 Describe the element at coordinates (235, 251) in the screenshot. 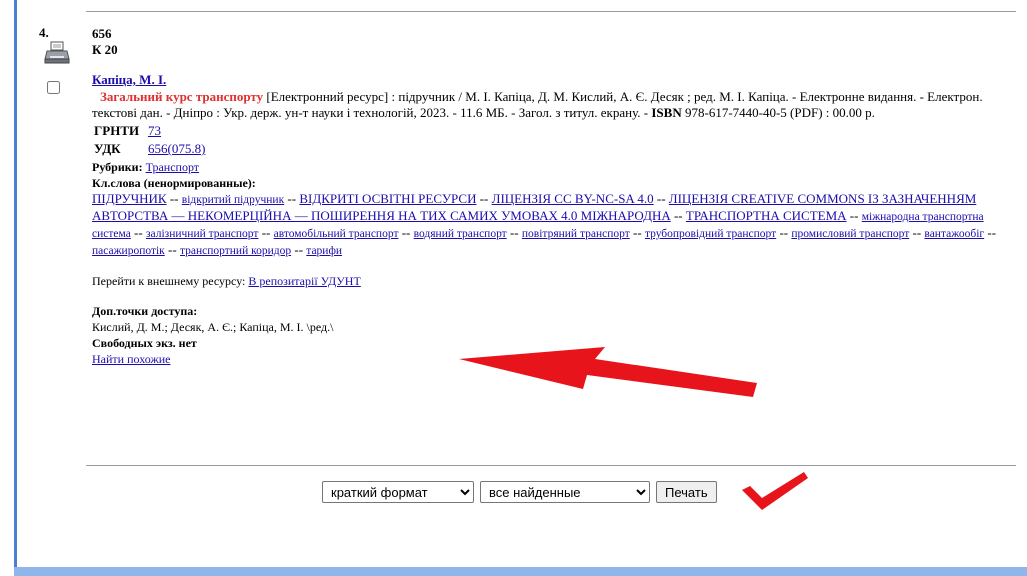

I see `keyword-link: транспортний коридор` at that location.